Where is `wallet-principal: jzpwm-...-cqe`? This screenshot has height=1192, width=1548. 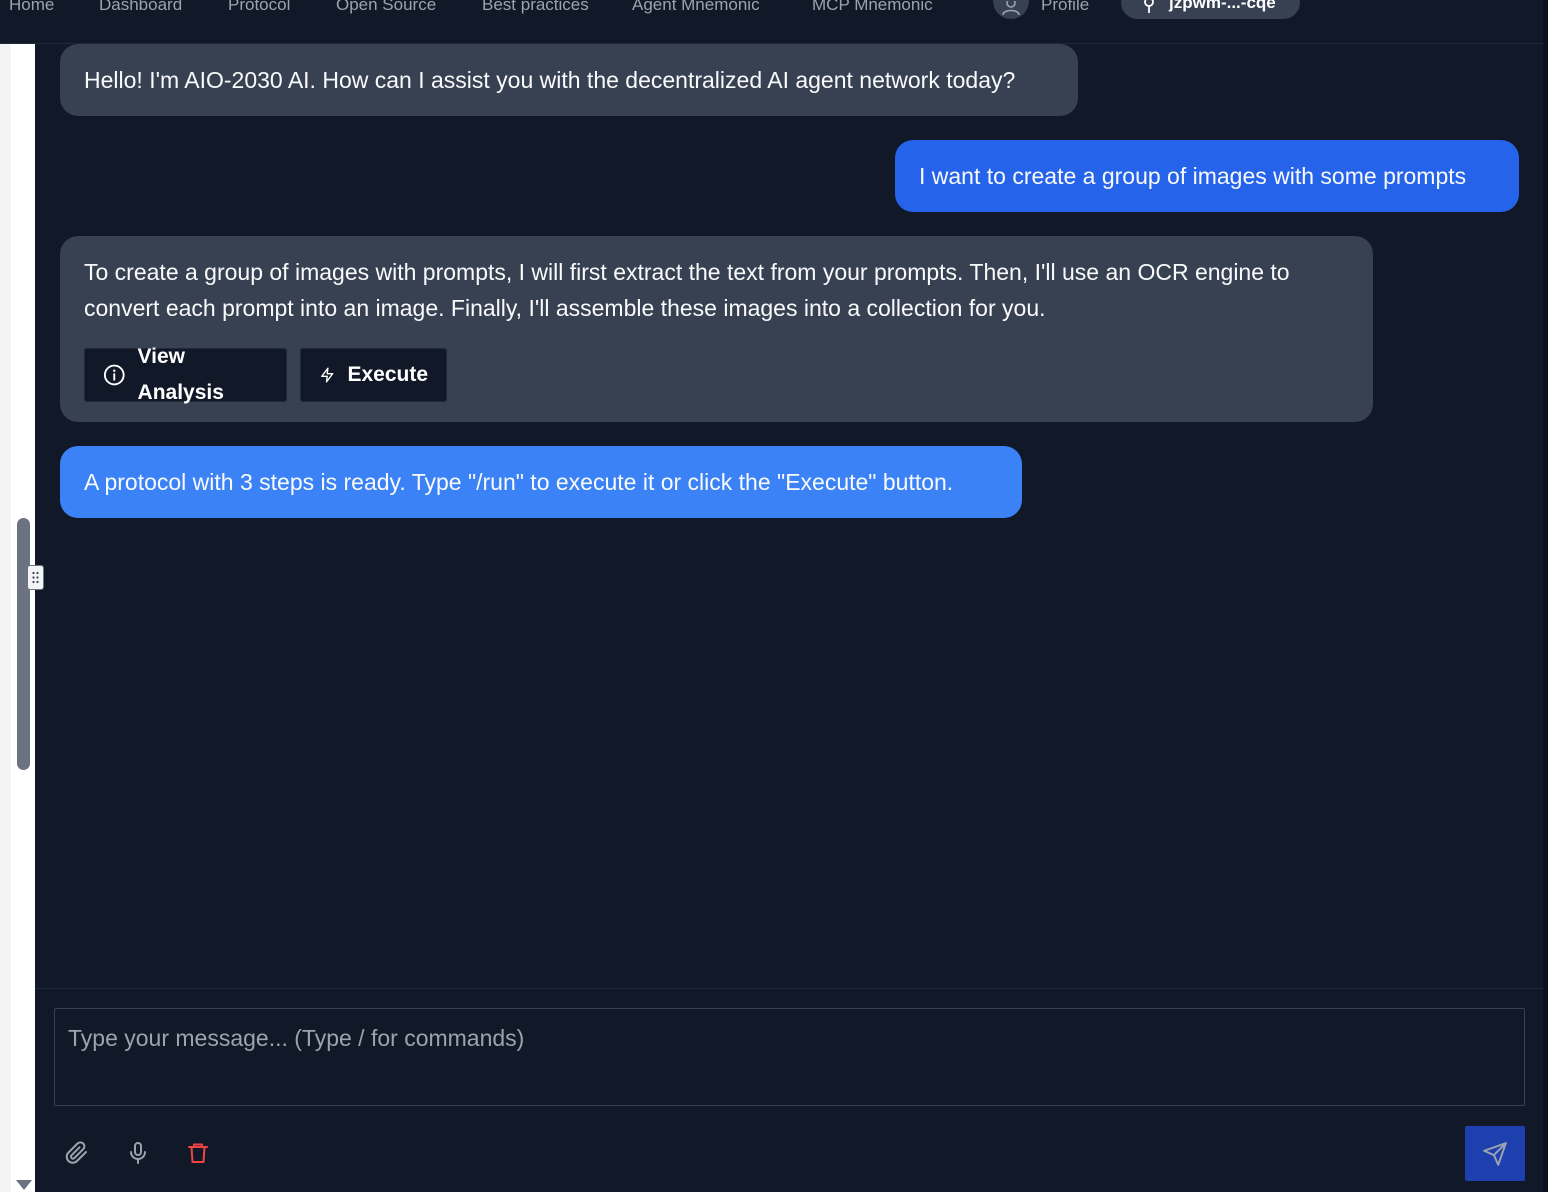 wallet-principal: jzpwm-...-cqe is located at coordinates (1222, 6).